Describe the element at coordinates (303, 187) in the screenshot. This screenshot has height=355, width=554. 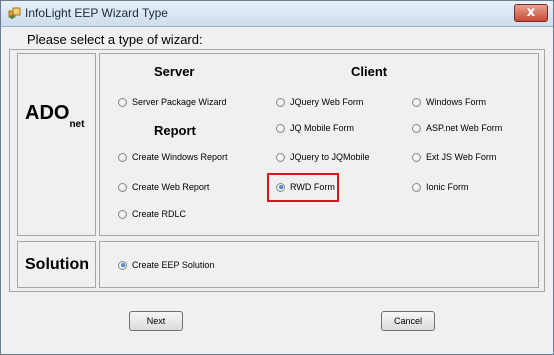
I see `selection-highlight` at that location.